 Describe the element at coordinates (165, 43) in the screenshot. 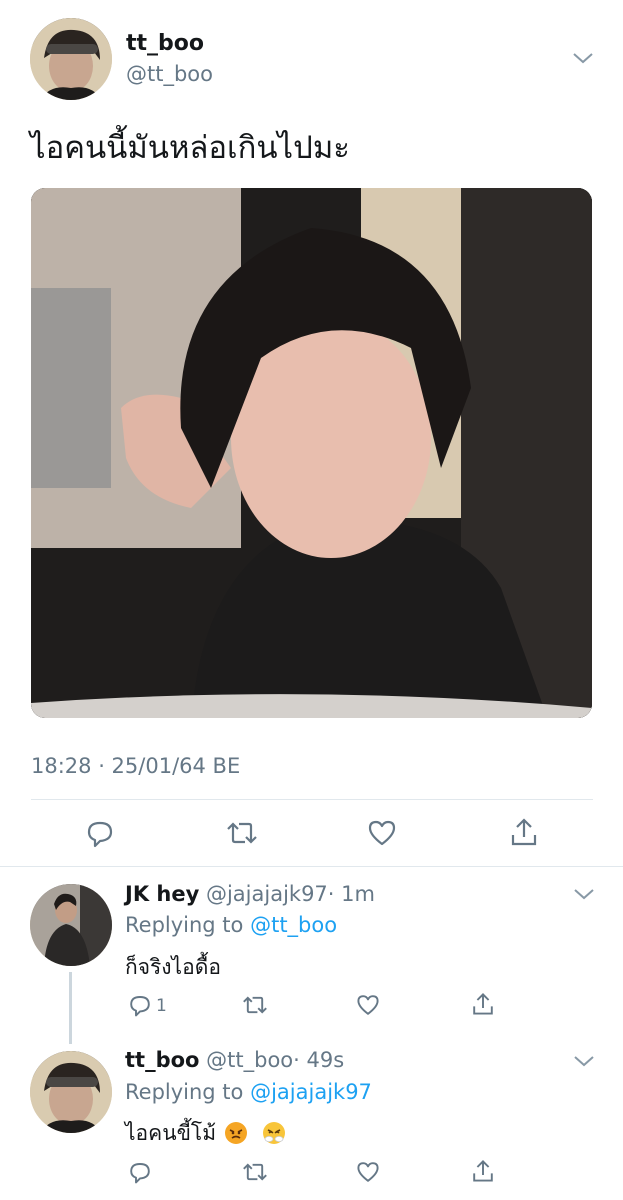

I see `author-display-name: tt_boo` at that location.